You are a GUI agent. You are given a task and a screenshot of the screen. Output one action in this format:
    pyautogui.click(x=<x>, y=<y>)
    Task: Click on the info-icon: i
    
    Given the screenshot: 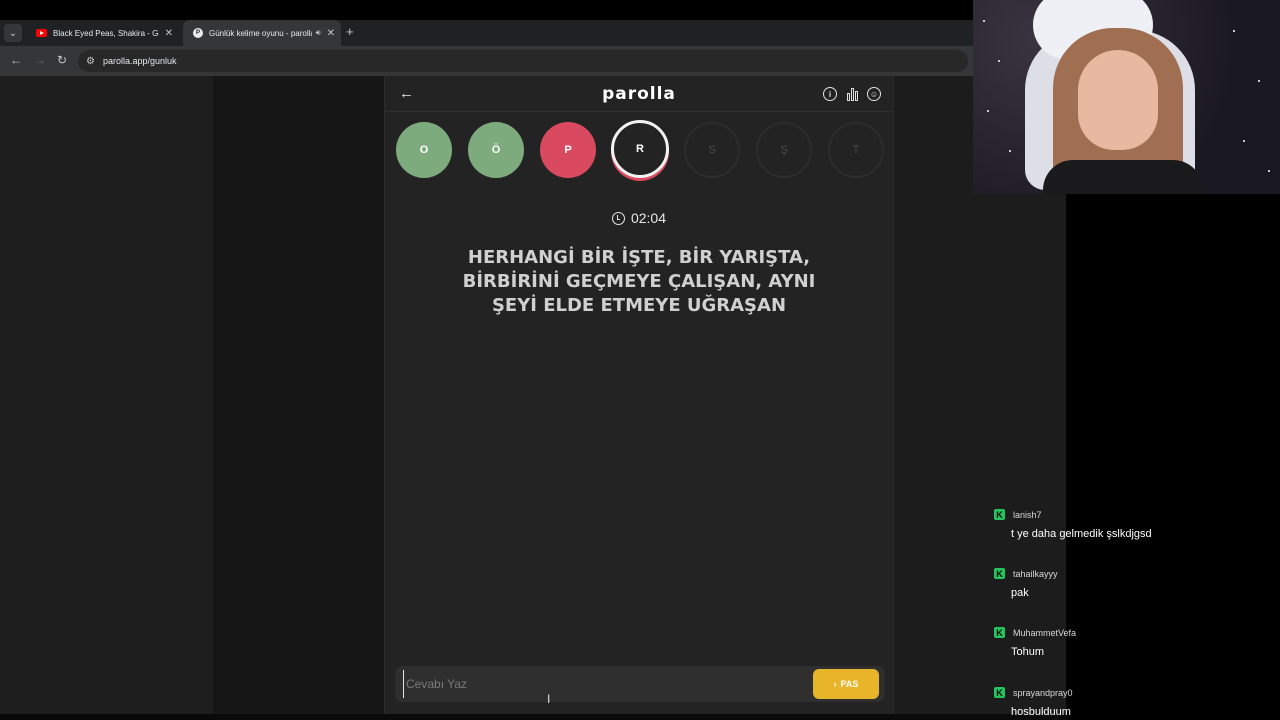 What is the action you would take?
    pyautogui.click(x=830, y=94)
    